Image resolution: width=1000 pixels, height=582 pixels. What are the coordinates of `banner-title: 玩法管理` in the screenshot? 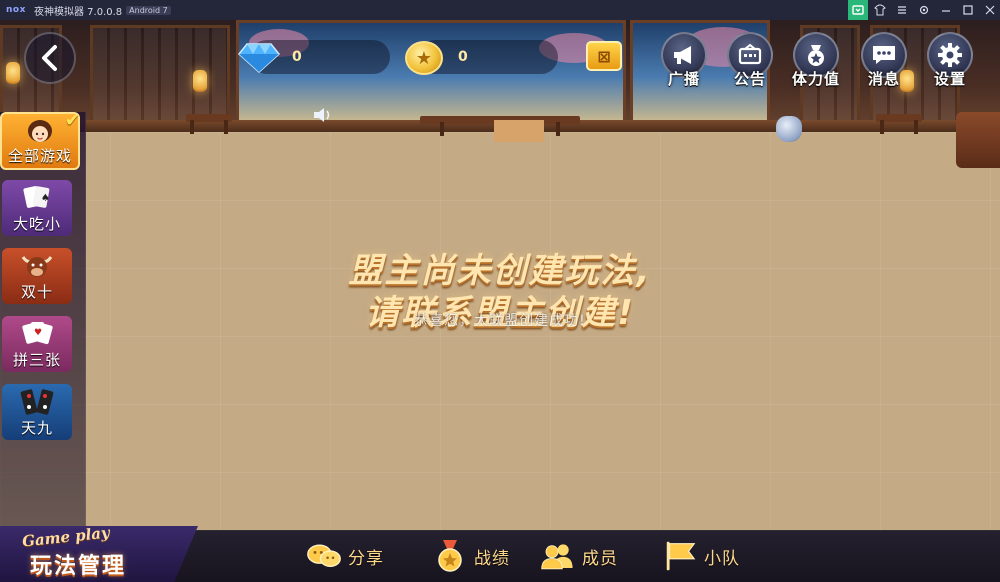 It's located at (78, 566).